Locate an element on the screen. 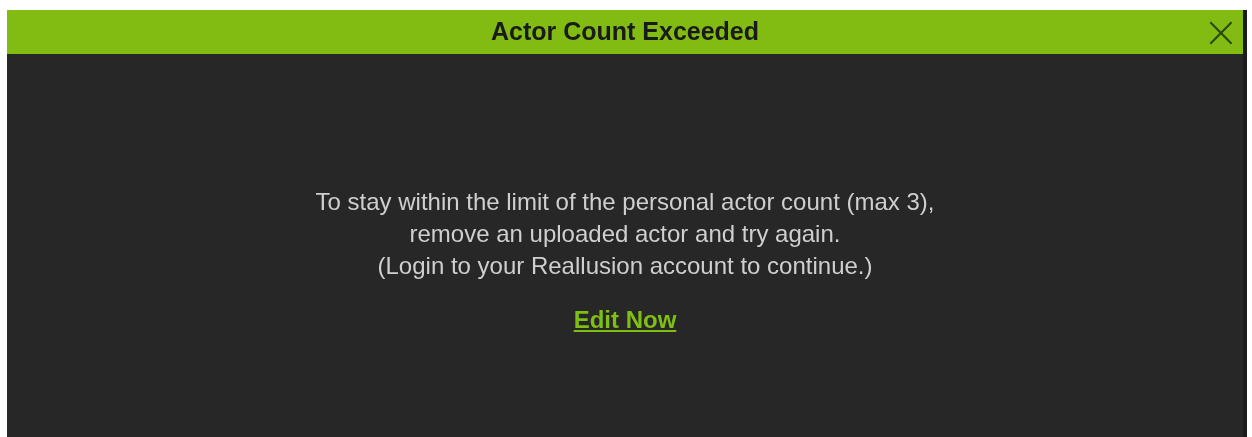 The image size is (1252, 437). dialog-title: Actor Count Exceeded is located at coordinates (625, 32).